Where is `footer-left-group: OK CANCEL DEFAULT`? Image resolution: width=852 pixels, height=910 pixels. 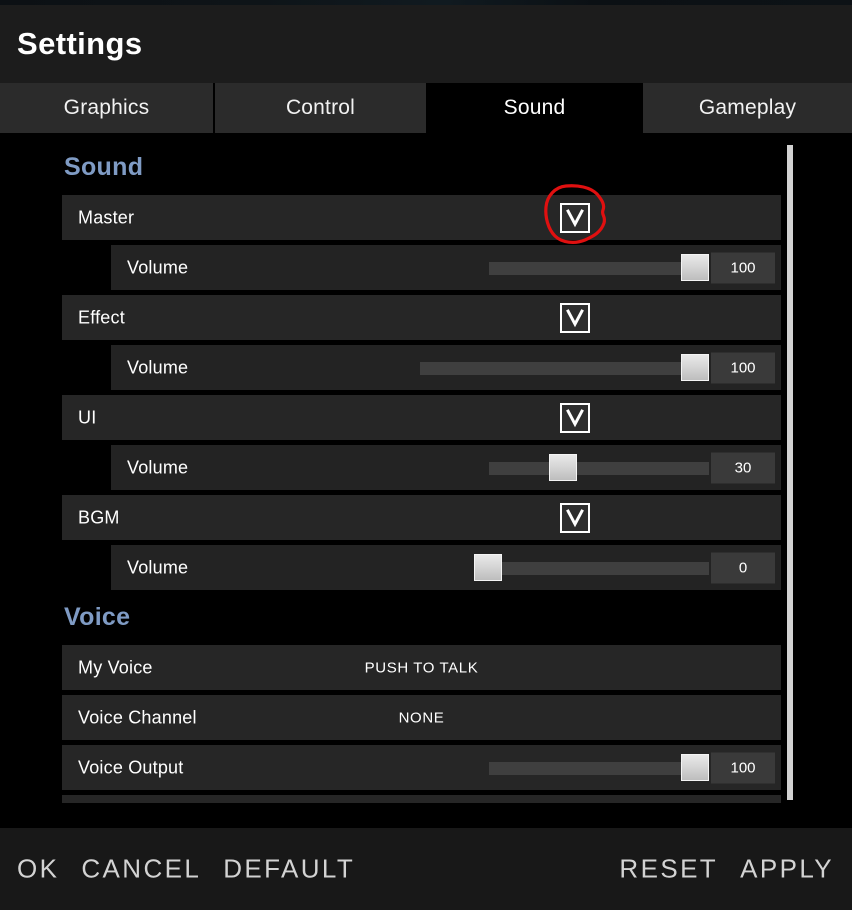 footer-left-group: OK CANCEL DEFAULT is located at coordinates (197, 869).